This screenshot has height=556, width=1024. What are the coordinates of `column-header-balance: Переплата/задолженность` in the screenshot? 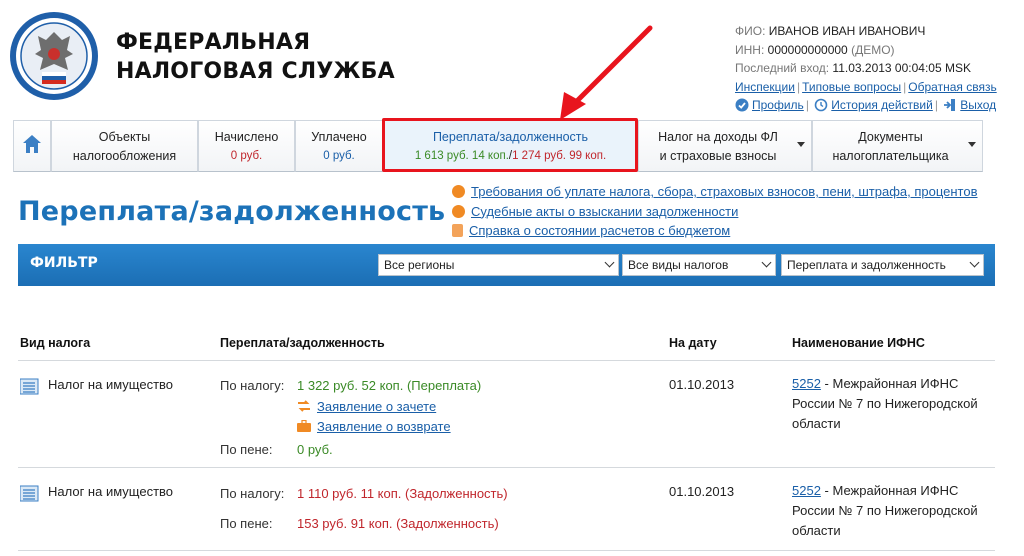 It's located at (302, 343).